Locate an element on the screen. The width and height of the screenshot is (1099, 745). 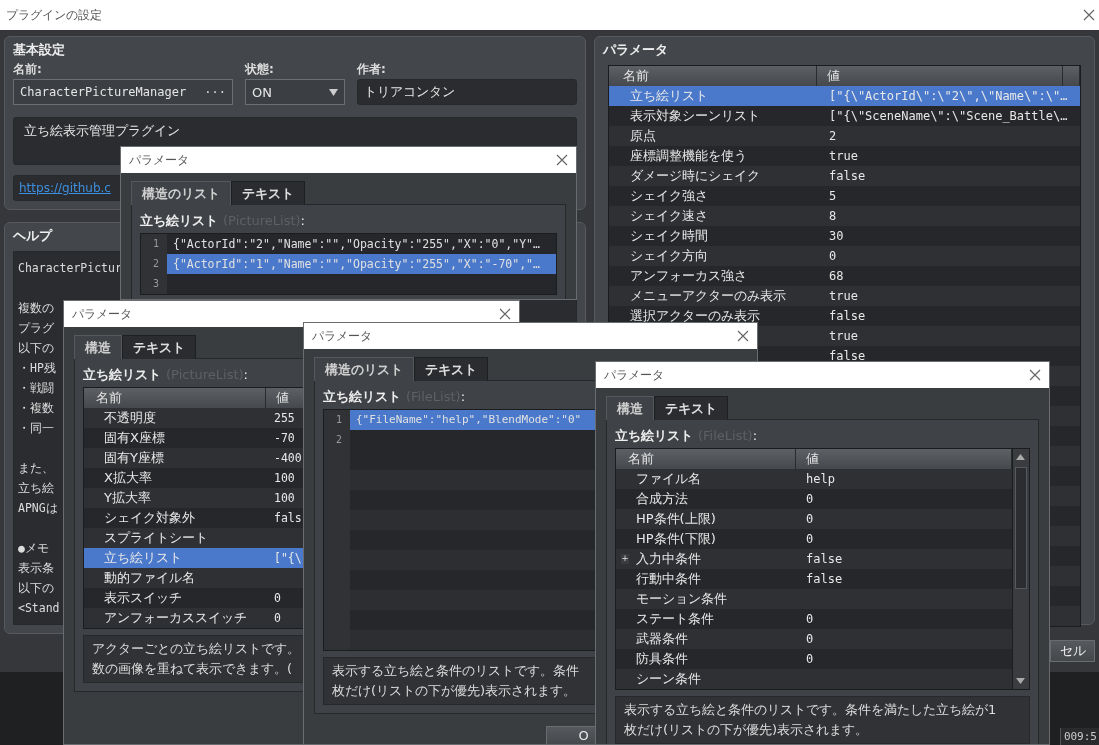
cancel-button: セル is located at coordinates (1072, 651).